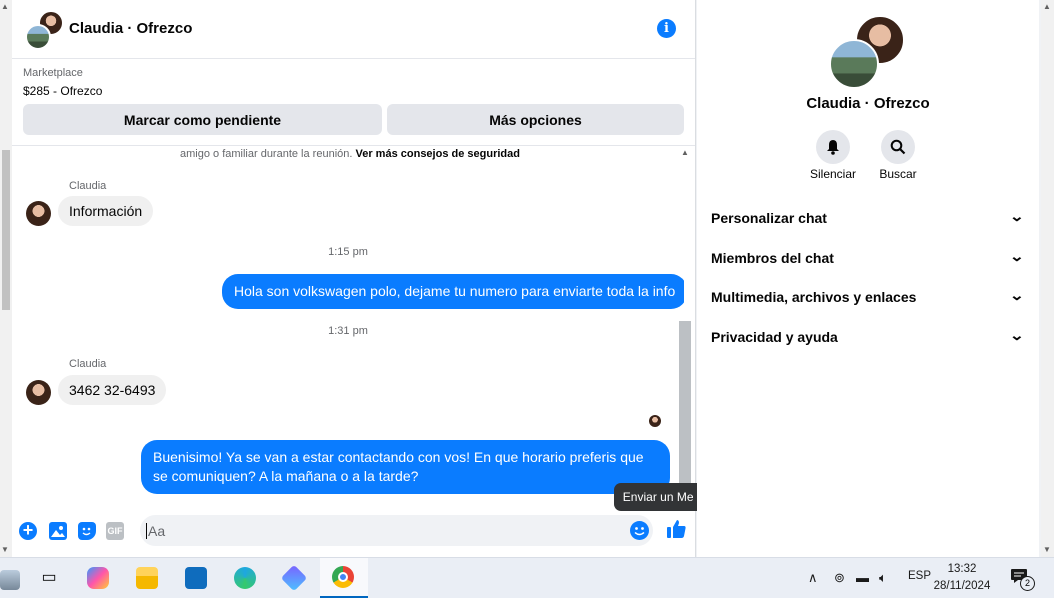  Describe the element at coordinates (919, 576) in the screenshot. I see `language-indicator: ESP` at that location.